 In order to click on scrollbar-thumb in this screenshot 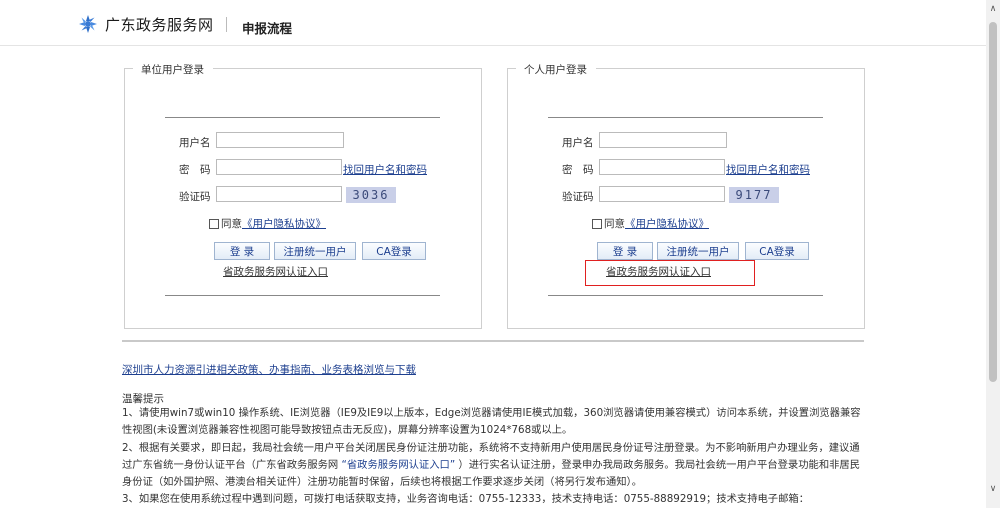, I will do `click(993, 202)`.